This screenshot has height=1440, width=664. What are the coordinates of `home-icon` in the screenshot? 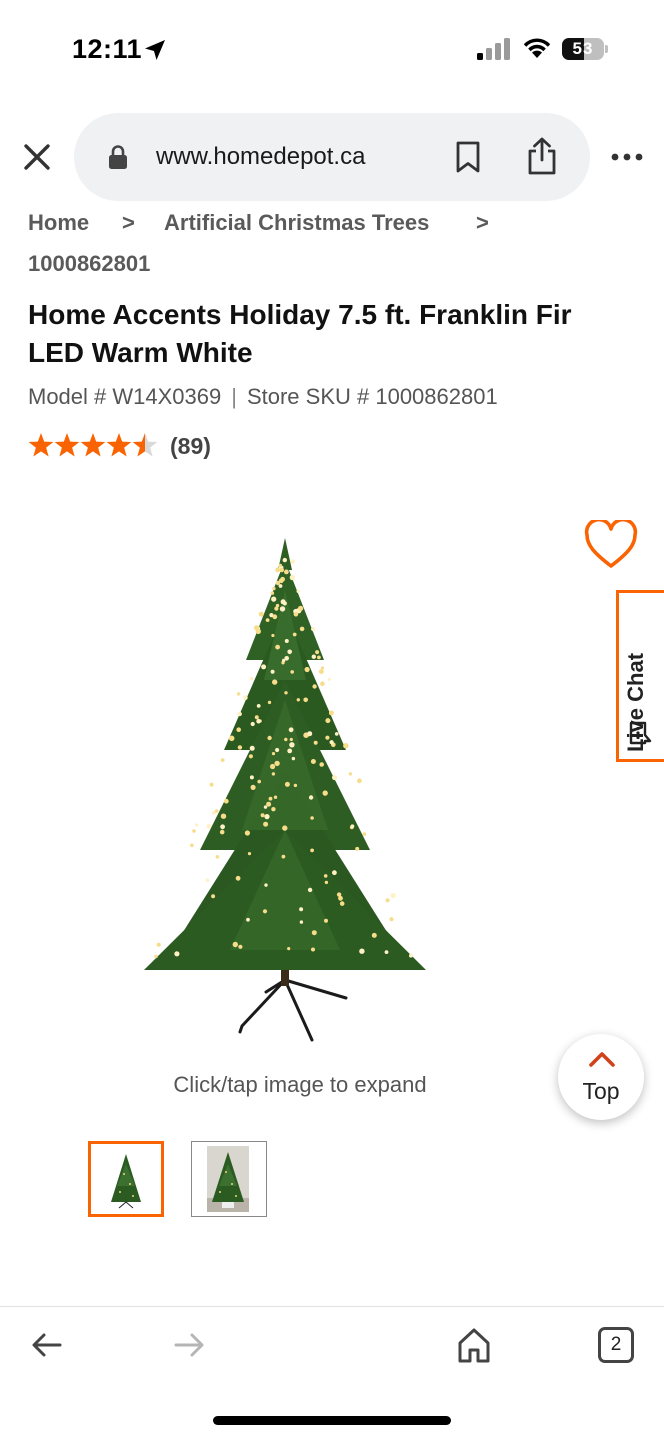 It's located at (474, 1345).